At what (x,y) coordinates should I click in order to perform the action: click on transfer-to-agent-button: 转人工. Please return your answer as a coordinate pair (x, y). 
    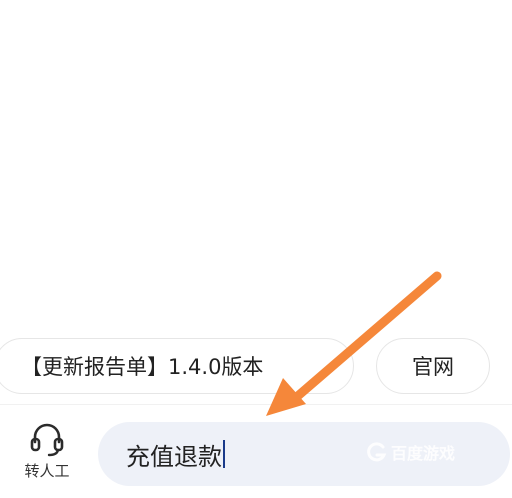
    Looking at the image, I should click on (47, 453).